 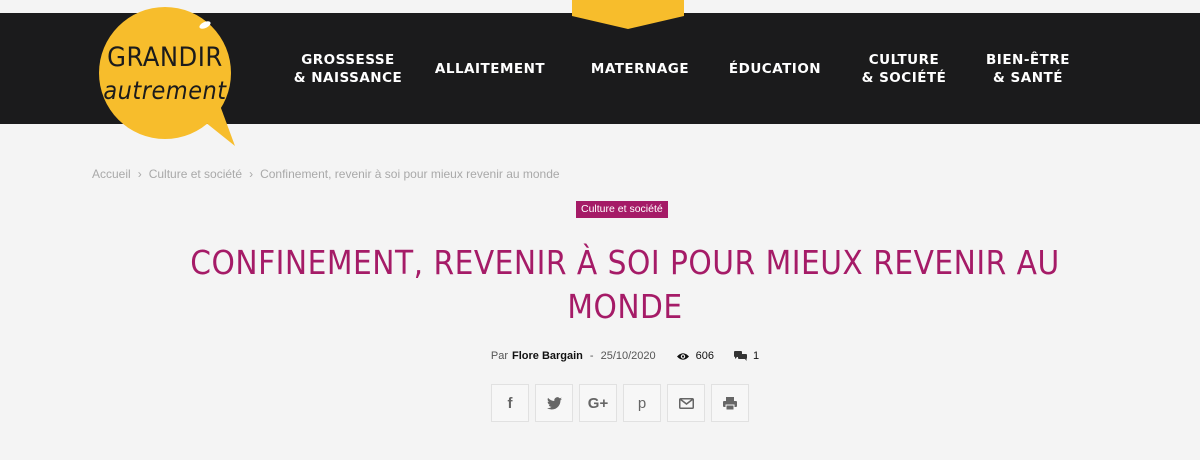 What do you see at coordinates (904, 59) in the screenshot?
I see `nav-label-line-1: CULTURE` at bounding box center [904, 59].